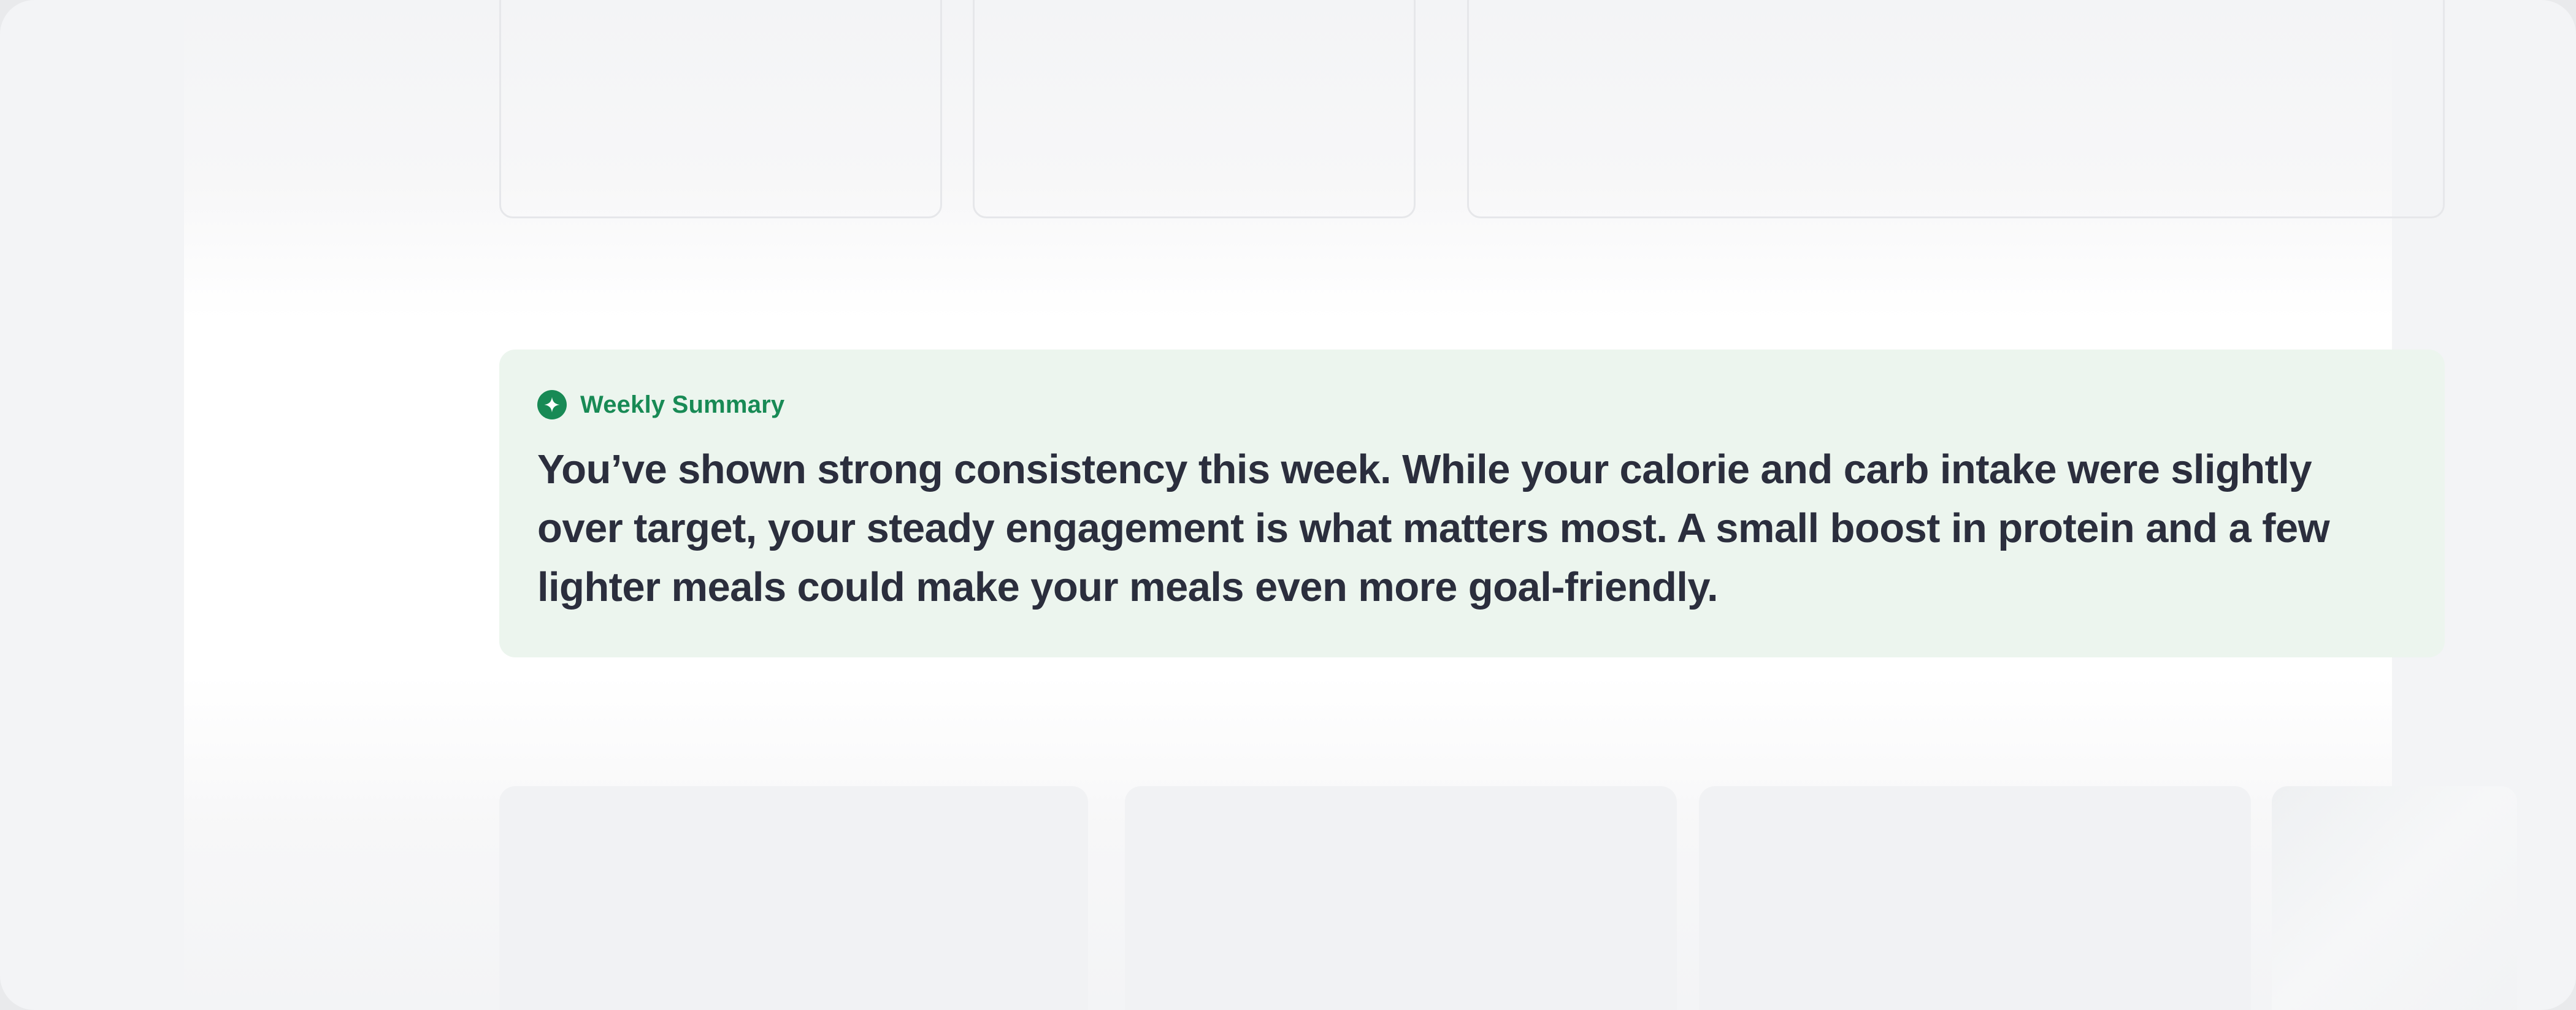 Image resolution: width=2576 pixels, height=1010 pixels. What do you see at coordinates (682, 404) in the screenshot?
I see `weekly-summary-title: Weekly Summary` at bounding box center [682, 404].